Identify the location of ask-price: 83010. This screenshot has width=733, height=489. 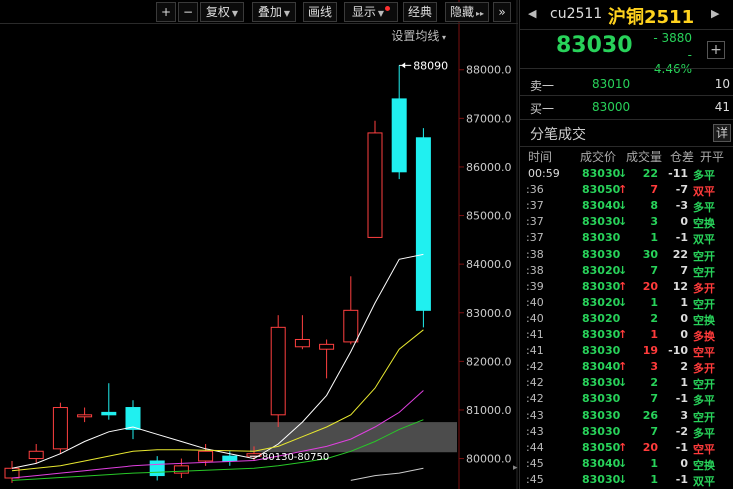
(611, 84).